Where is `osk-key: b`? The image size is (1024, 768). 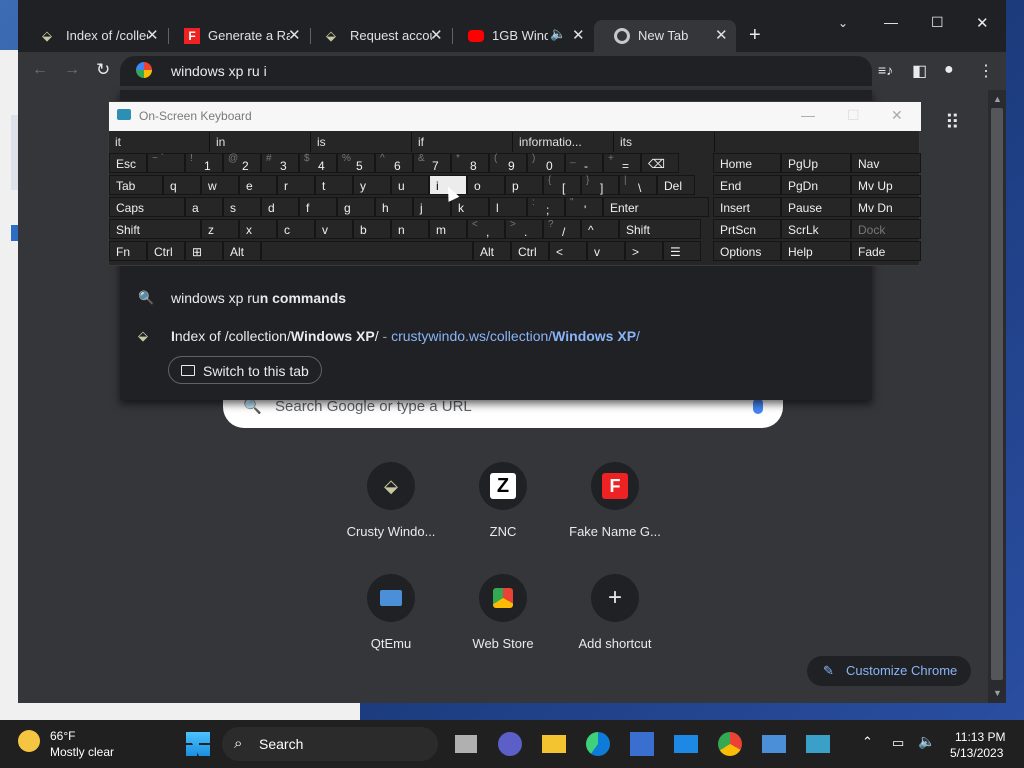
osk-key: b is located at coordinates (372, 229).